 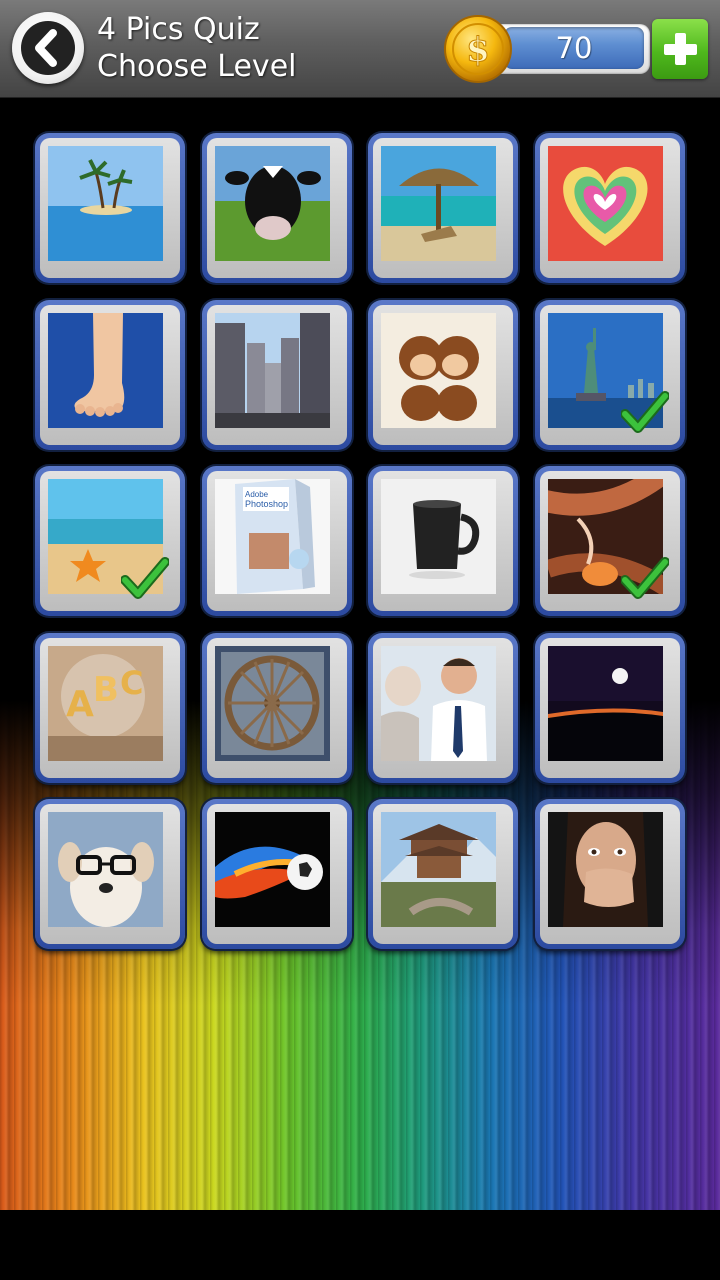 What do you see at coordinates (360, 49) in the screenshot?
I see `header: 4 Pics Quiz Choose Level 70 $` at bounding box center [360, 49].